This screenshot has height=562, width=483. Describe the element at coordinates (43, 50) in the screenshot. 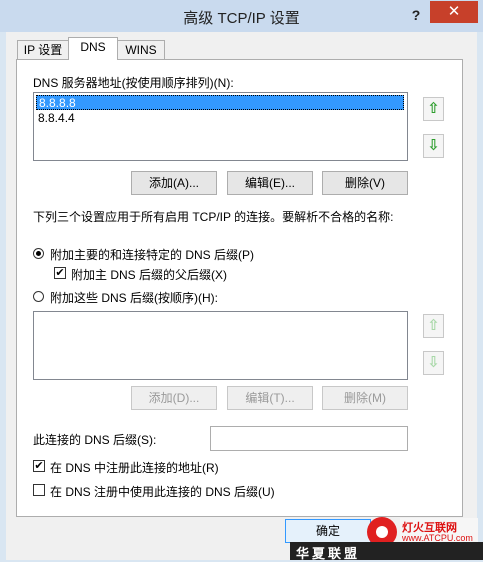

I see `tab-ip-settings: IP 设置` at that location.